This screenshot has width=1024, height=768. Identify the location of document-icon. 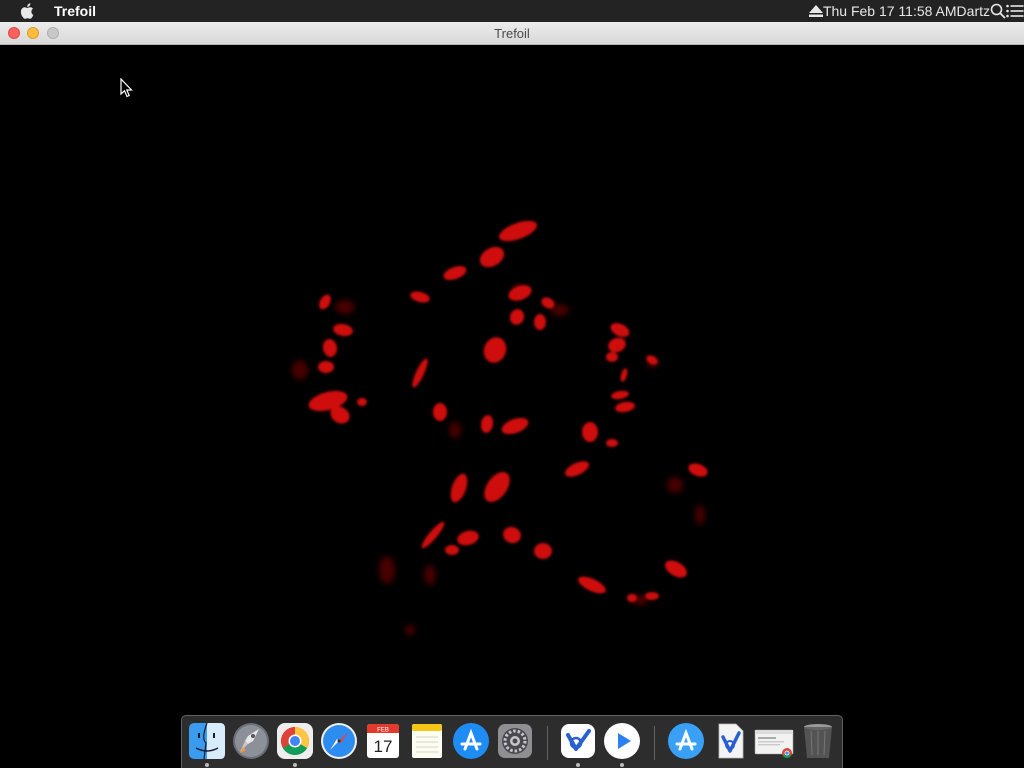
(731, 741).